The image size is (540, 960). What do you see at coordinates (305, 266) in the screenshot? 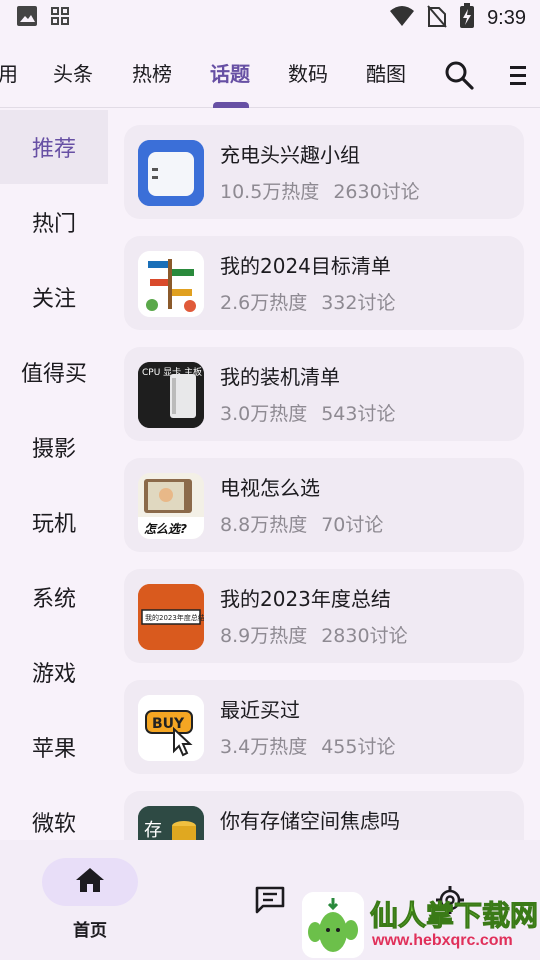
I see `topic-title: 我的2024目标清单` at bounding box center [305, 266].